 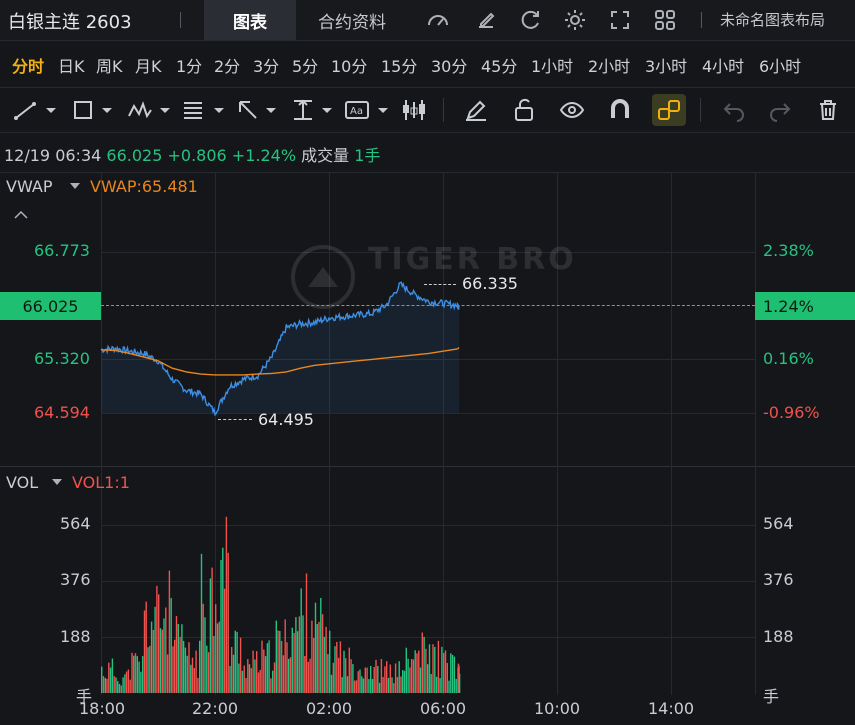 I want to click on volume-indicator-name: VOL, so click(x=22, y=482).